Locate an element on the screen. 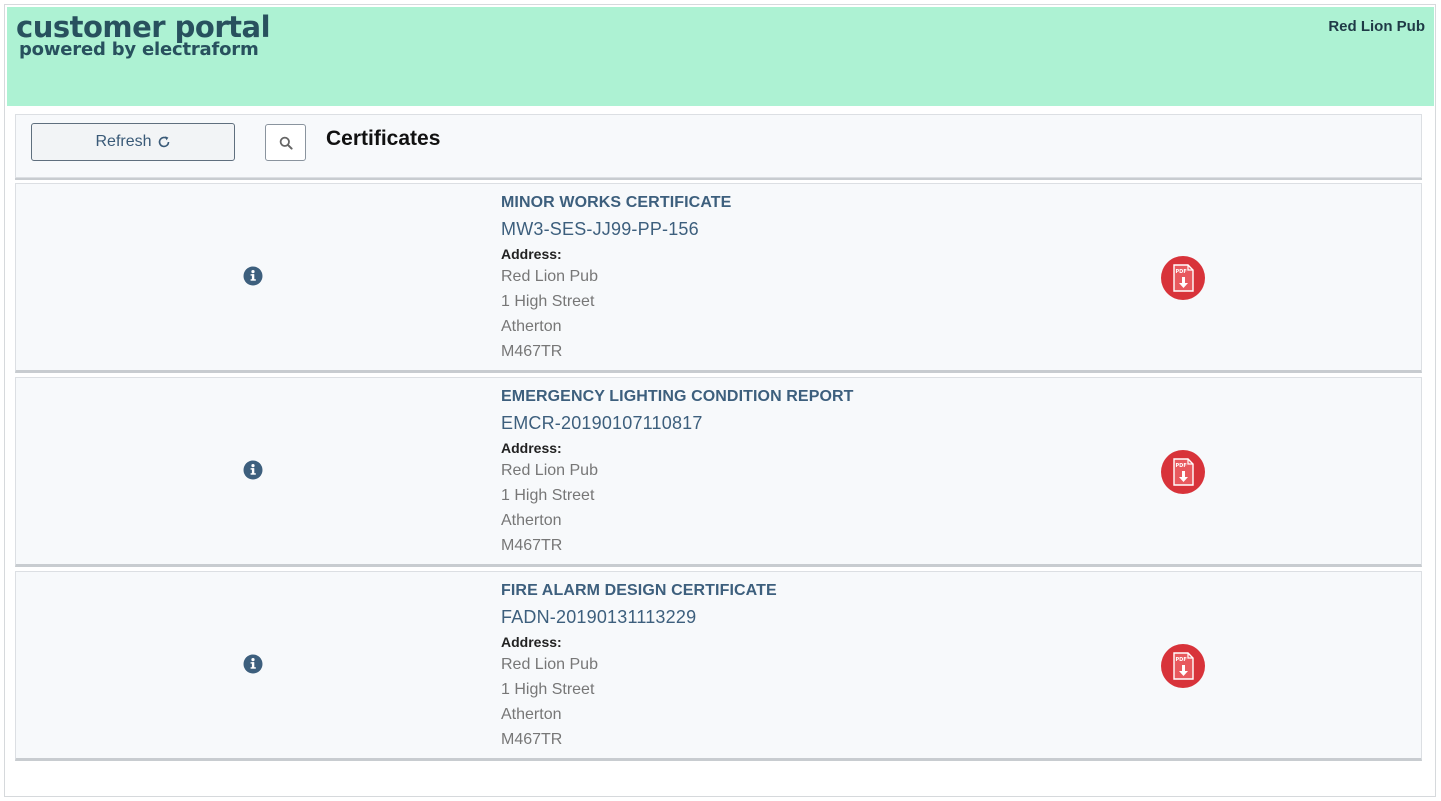  certificate-type: MINOR WORKS CERTIFICATE is located at coordinates (616, 202).